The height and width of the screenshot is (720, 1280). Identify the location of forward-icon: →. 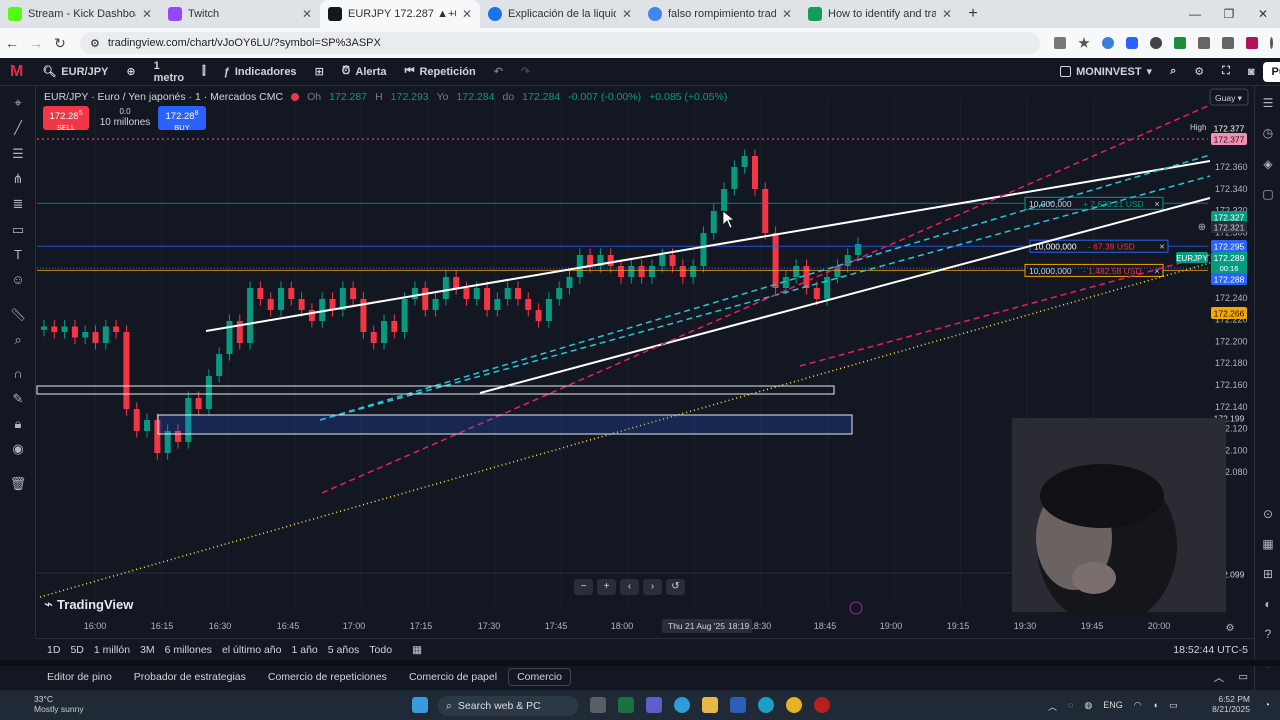
(36, 43).